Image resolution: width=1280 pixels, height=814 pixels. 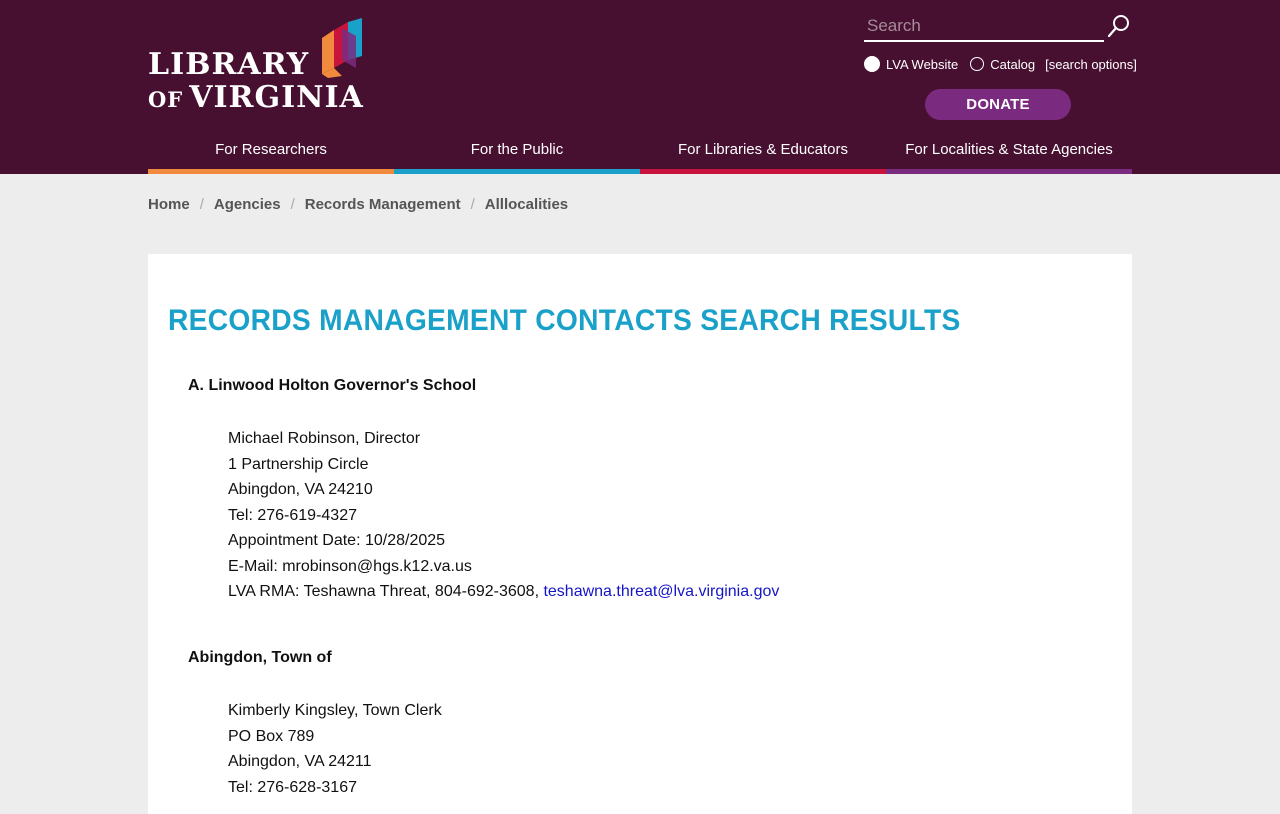 What do you see at coordinates (872, 64) in the screenshot?
I see `radio-lva-website` at bounding box center [872, 64].